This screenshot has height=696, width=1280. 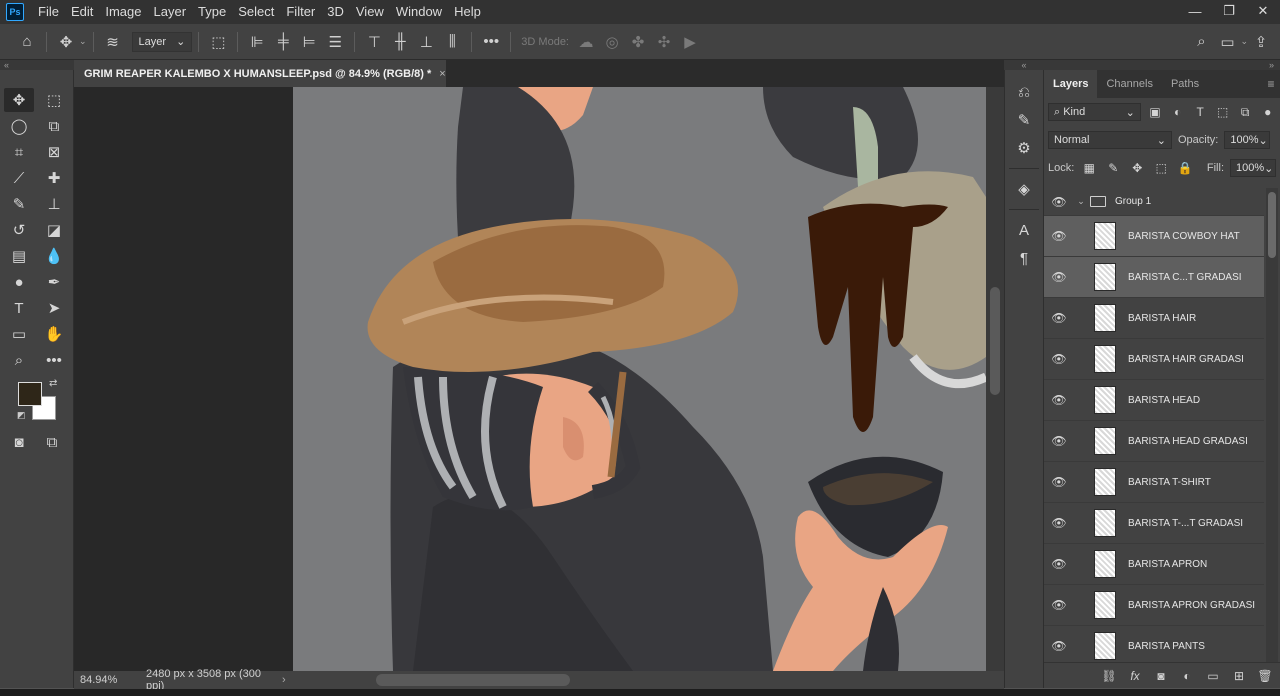 What do you see at coordinates (162, 41) in the screenshot?
I see `auto-select-dropdown: Layer ⌄` at bounding box center [162, 41].